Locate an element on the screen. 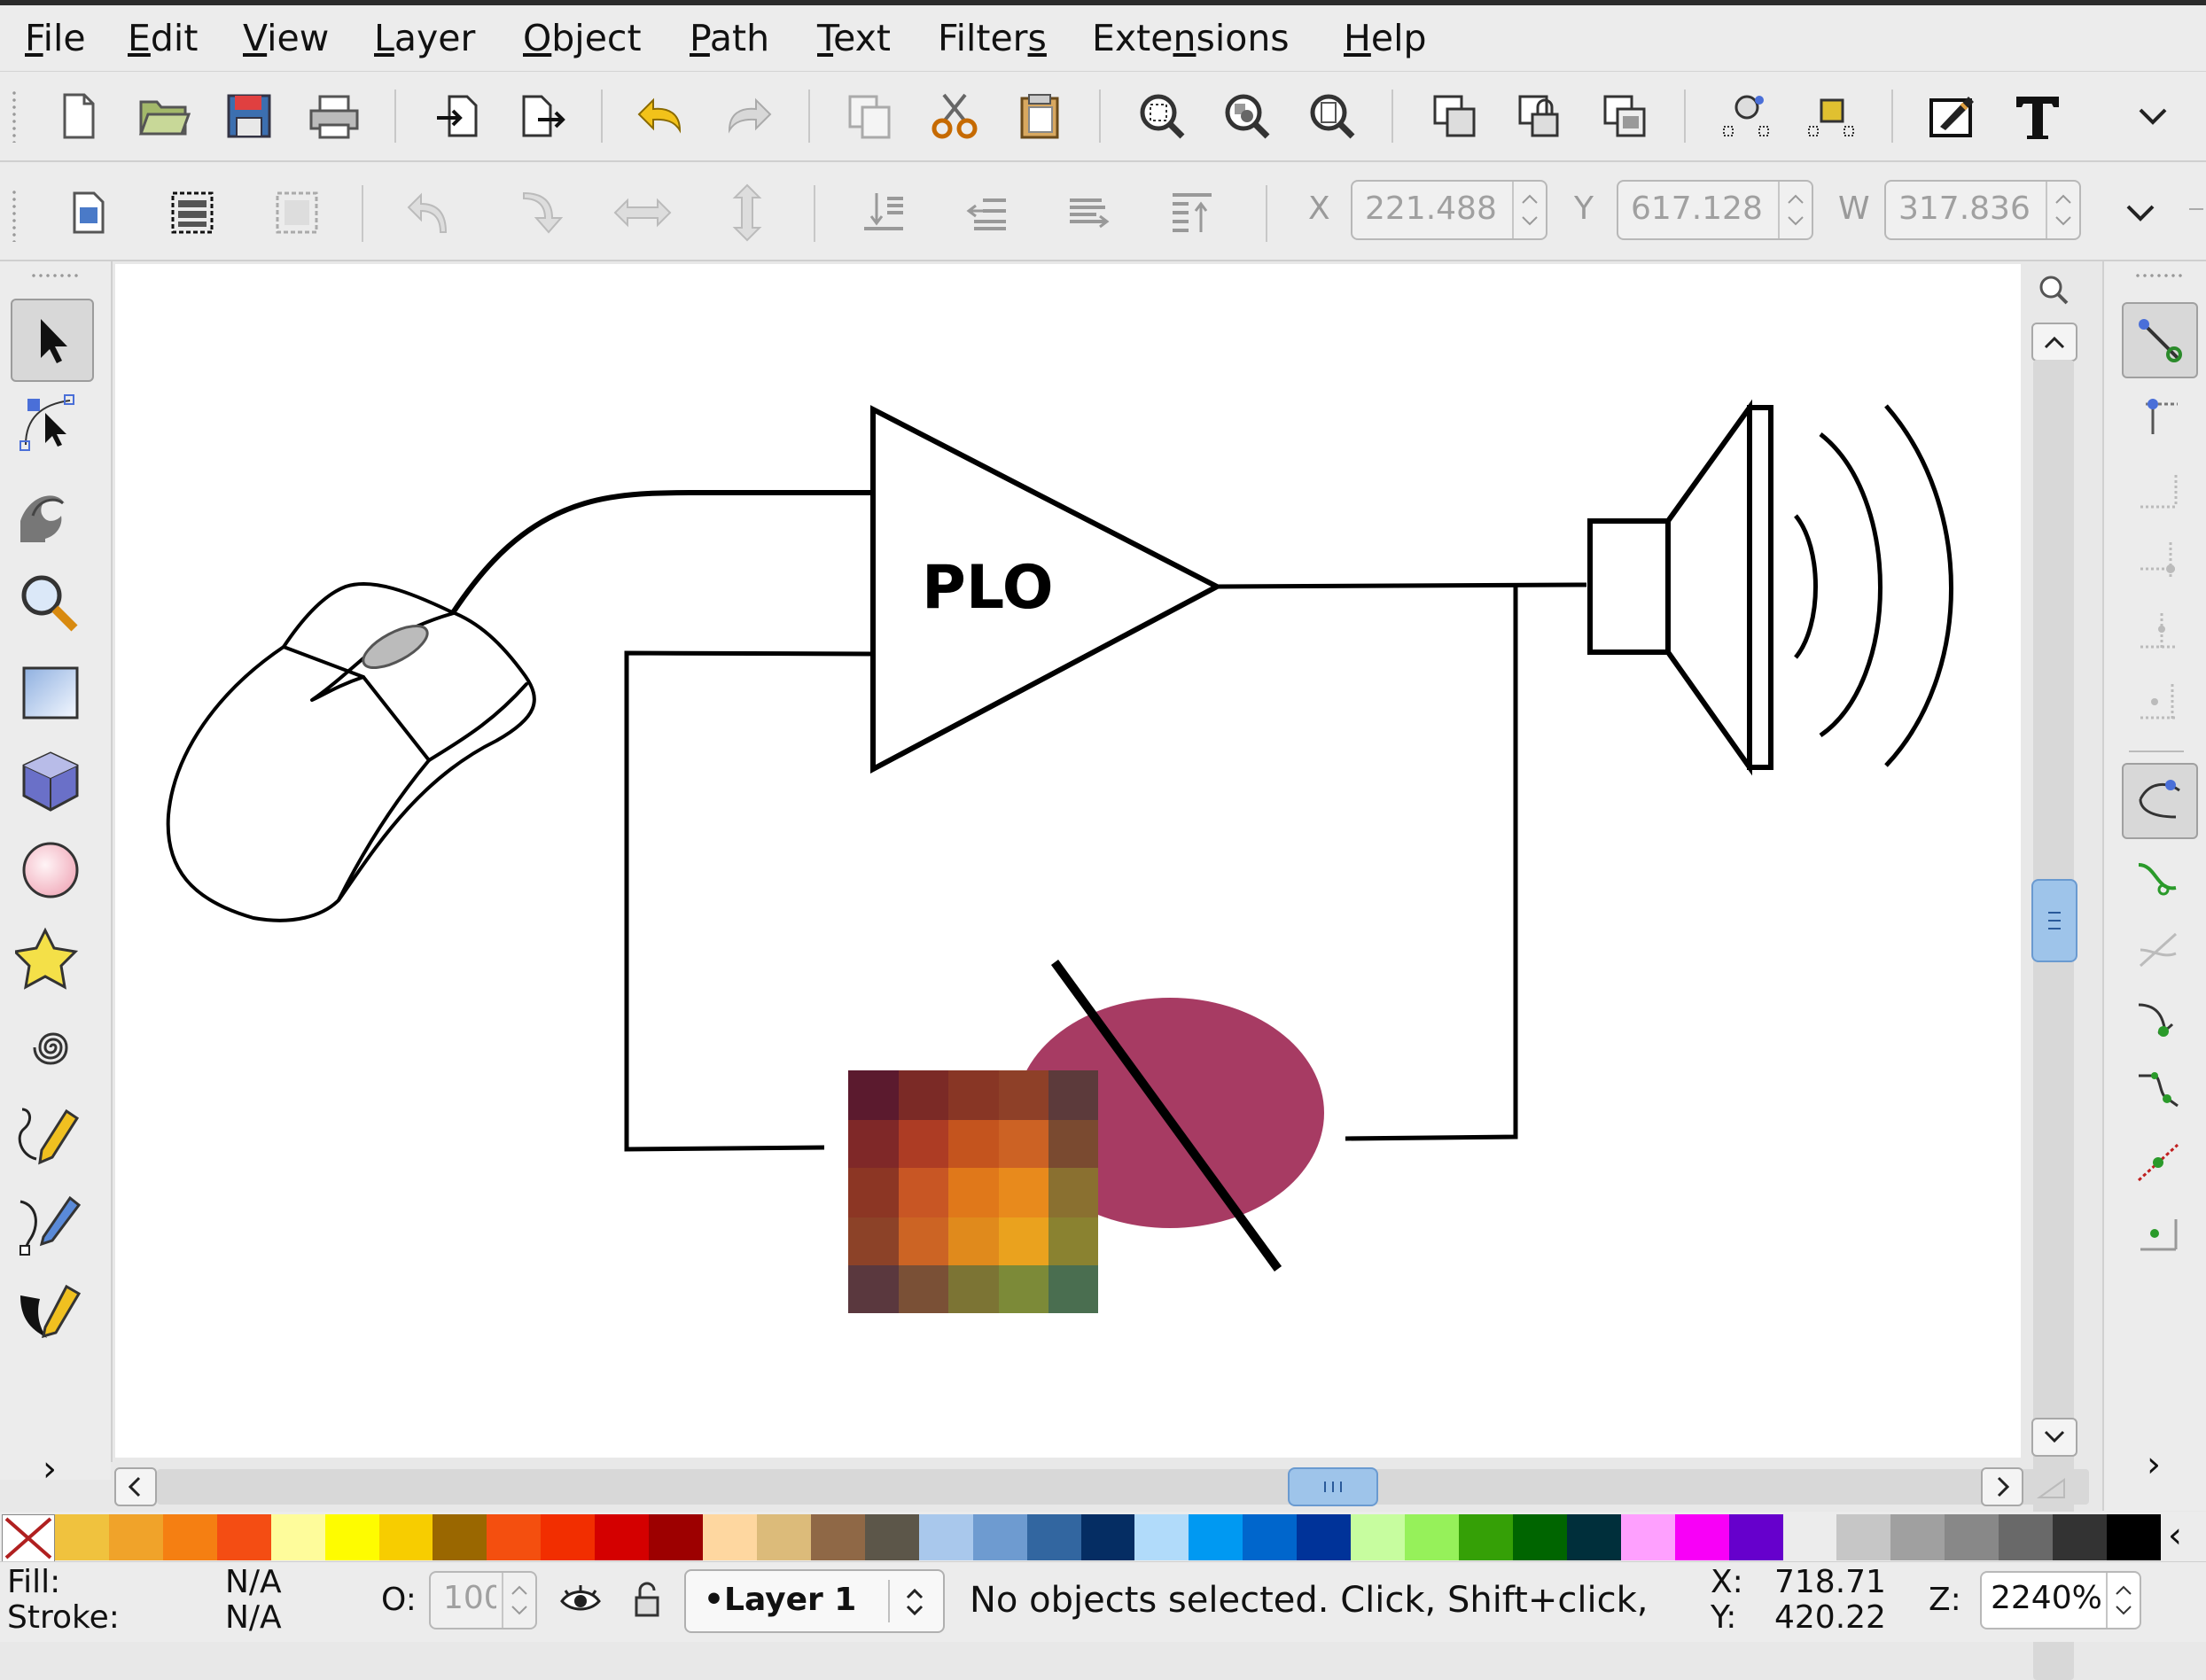 Image resolution: width=2206 pixels, height=1680 pixels. scroll-left-button is located at coordinates (135, 1486).